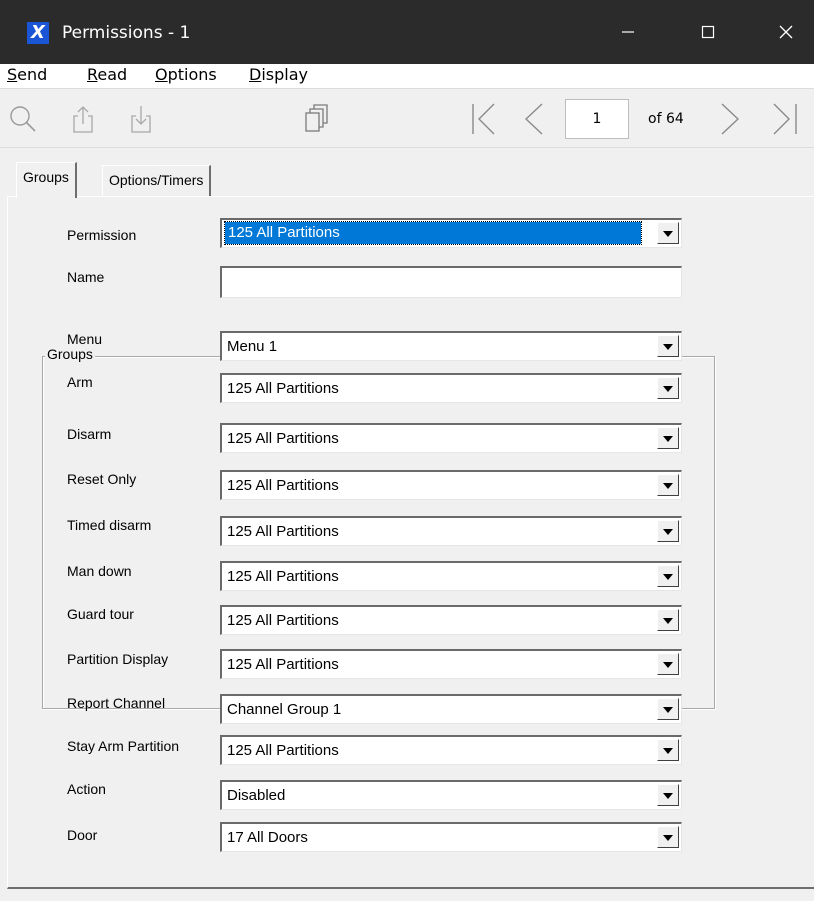 This screenshot has width=814, height=901. I want to click on download-icon, so click(141, 119).